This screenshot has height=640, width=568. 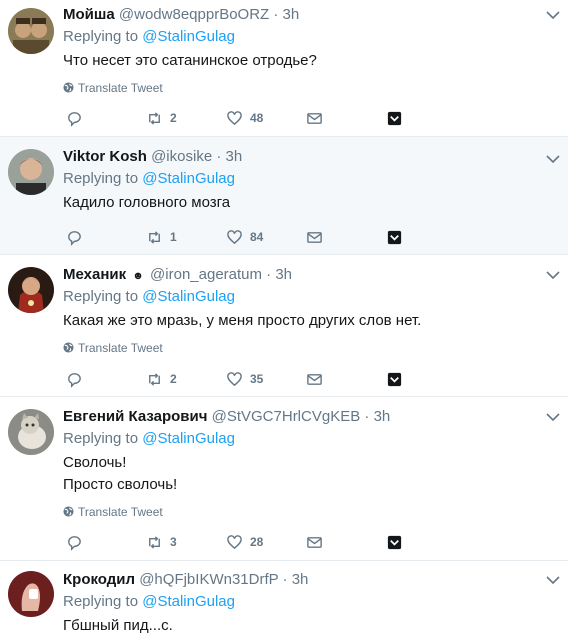 What do you see at coordinates (181, 156) in the screenshot?
I see `user-handle: @ikosike` at bounding box center [181, 156].